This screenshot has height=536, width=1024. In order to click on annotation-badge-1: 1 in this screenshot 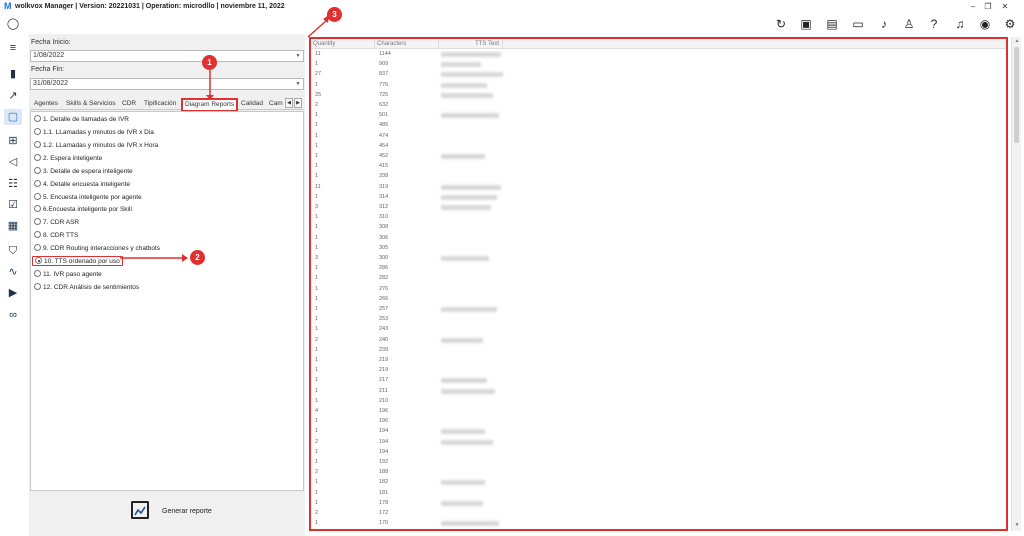, I will do `click(209, 62)`.